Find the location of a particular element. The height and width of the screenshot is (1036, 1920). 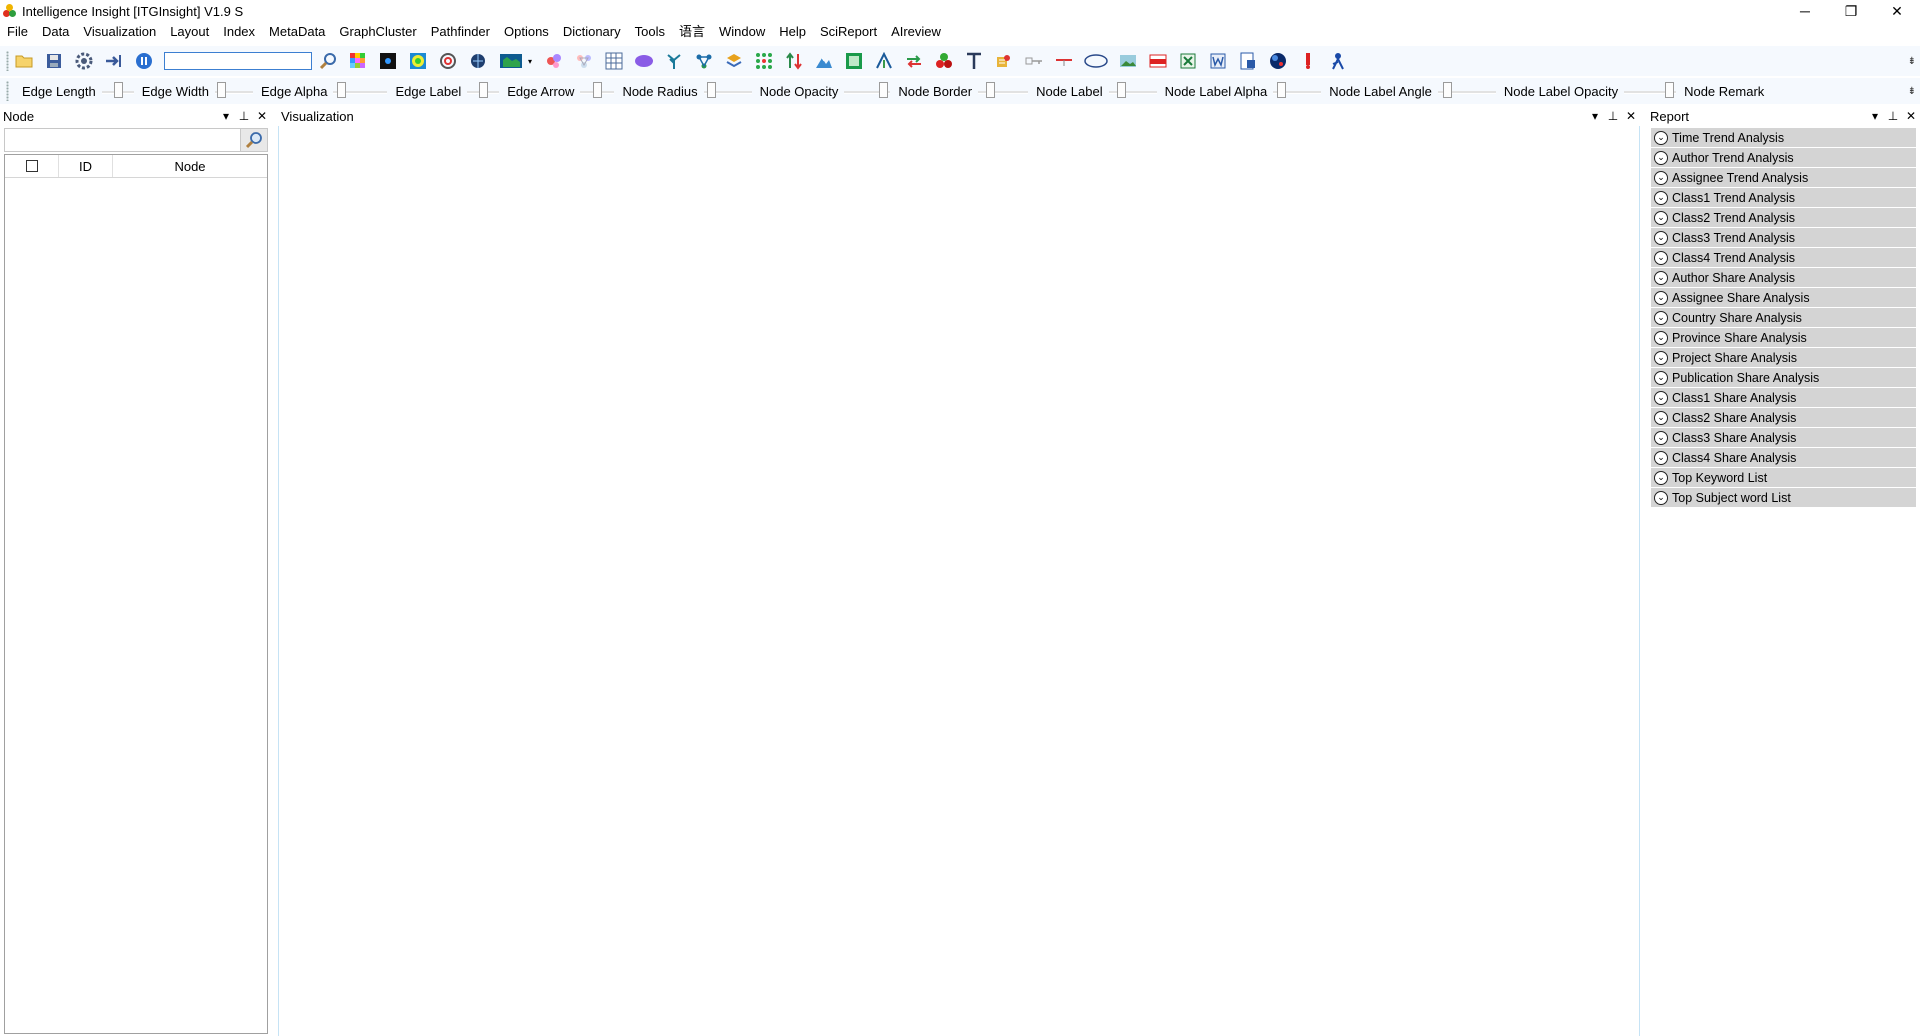

menu-item-5: MetaData is located at coordinates (297, 32).